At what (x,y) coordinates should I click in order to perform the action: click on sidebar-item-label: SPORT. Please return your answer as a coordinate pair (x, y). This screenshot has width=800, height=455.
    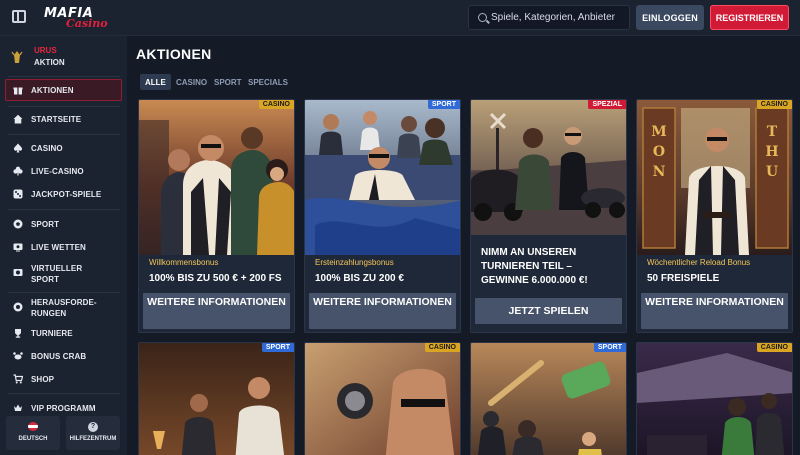
    Looking at the image, I should click on (45, 224).